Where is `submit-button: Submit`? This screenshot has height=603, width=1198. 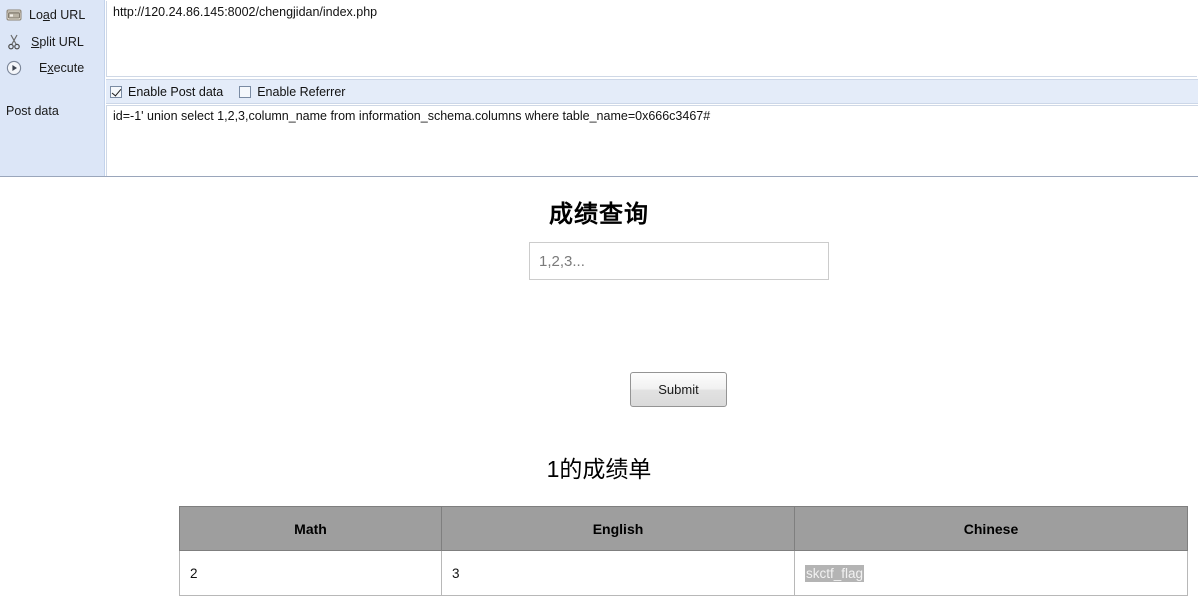
submit-button: Submit is located at coordinates (678, 389).